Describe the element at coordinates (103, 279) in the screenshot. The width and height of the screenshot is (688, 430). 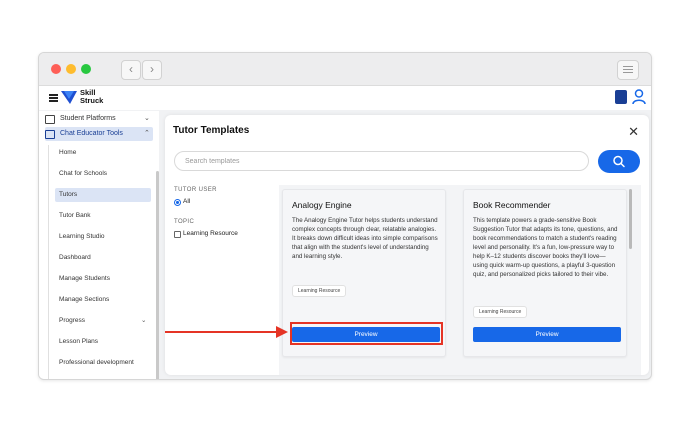
I see `sidebar-item-manage-students: Manage Students` at that location.